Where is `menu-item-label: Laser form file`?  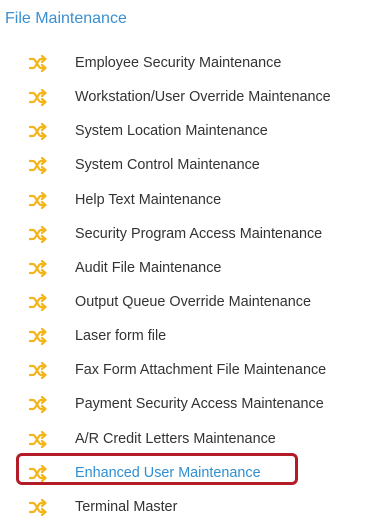
menu-item-label: Laser form file is located at coordinates (121, 336).